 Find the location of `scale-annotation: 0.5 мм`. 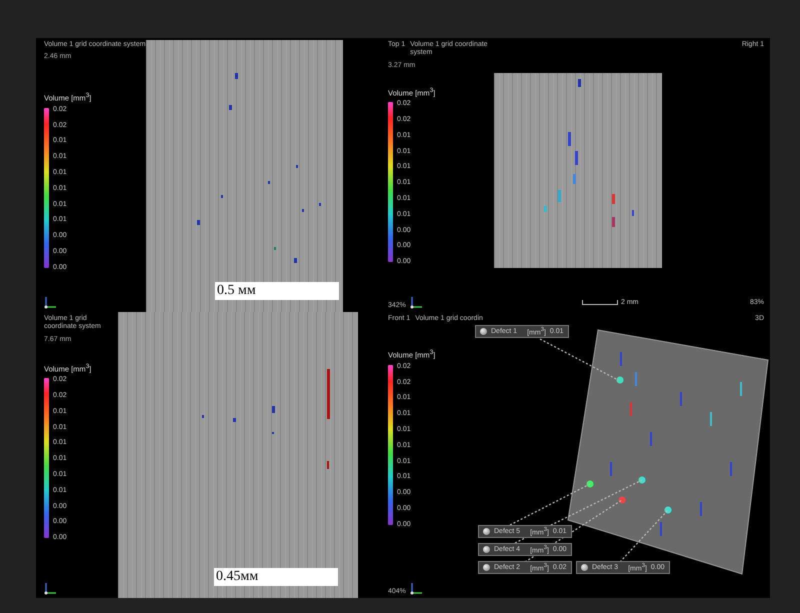

scale-annotation: 0.5 мм is located at coordinates (277, 291).